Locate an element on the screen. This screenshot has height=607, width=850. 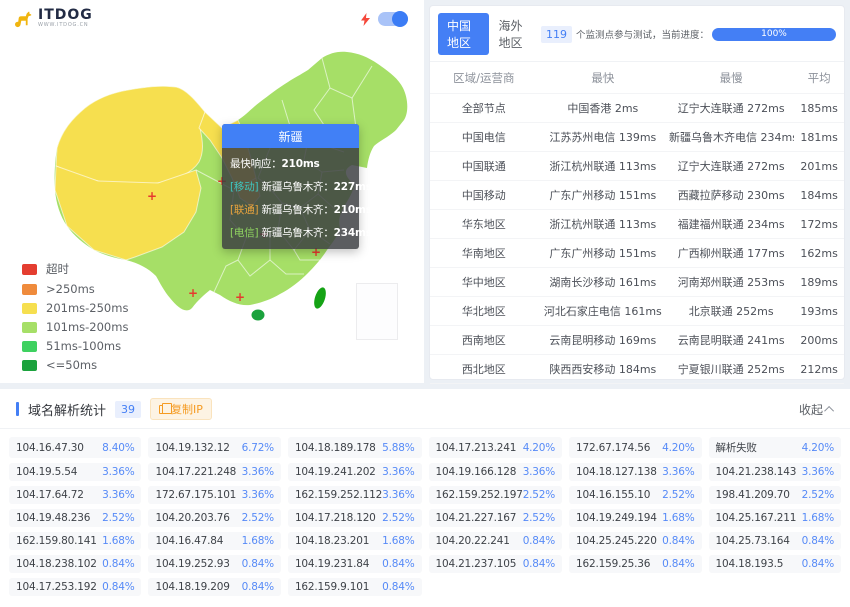
dns-ip-cell: 104.19.5.54 3.36% is located at coordinates (75, 472).